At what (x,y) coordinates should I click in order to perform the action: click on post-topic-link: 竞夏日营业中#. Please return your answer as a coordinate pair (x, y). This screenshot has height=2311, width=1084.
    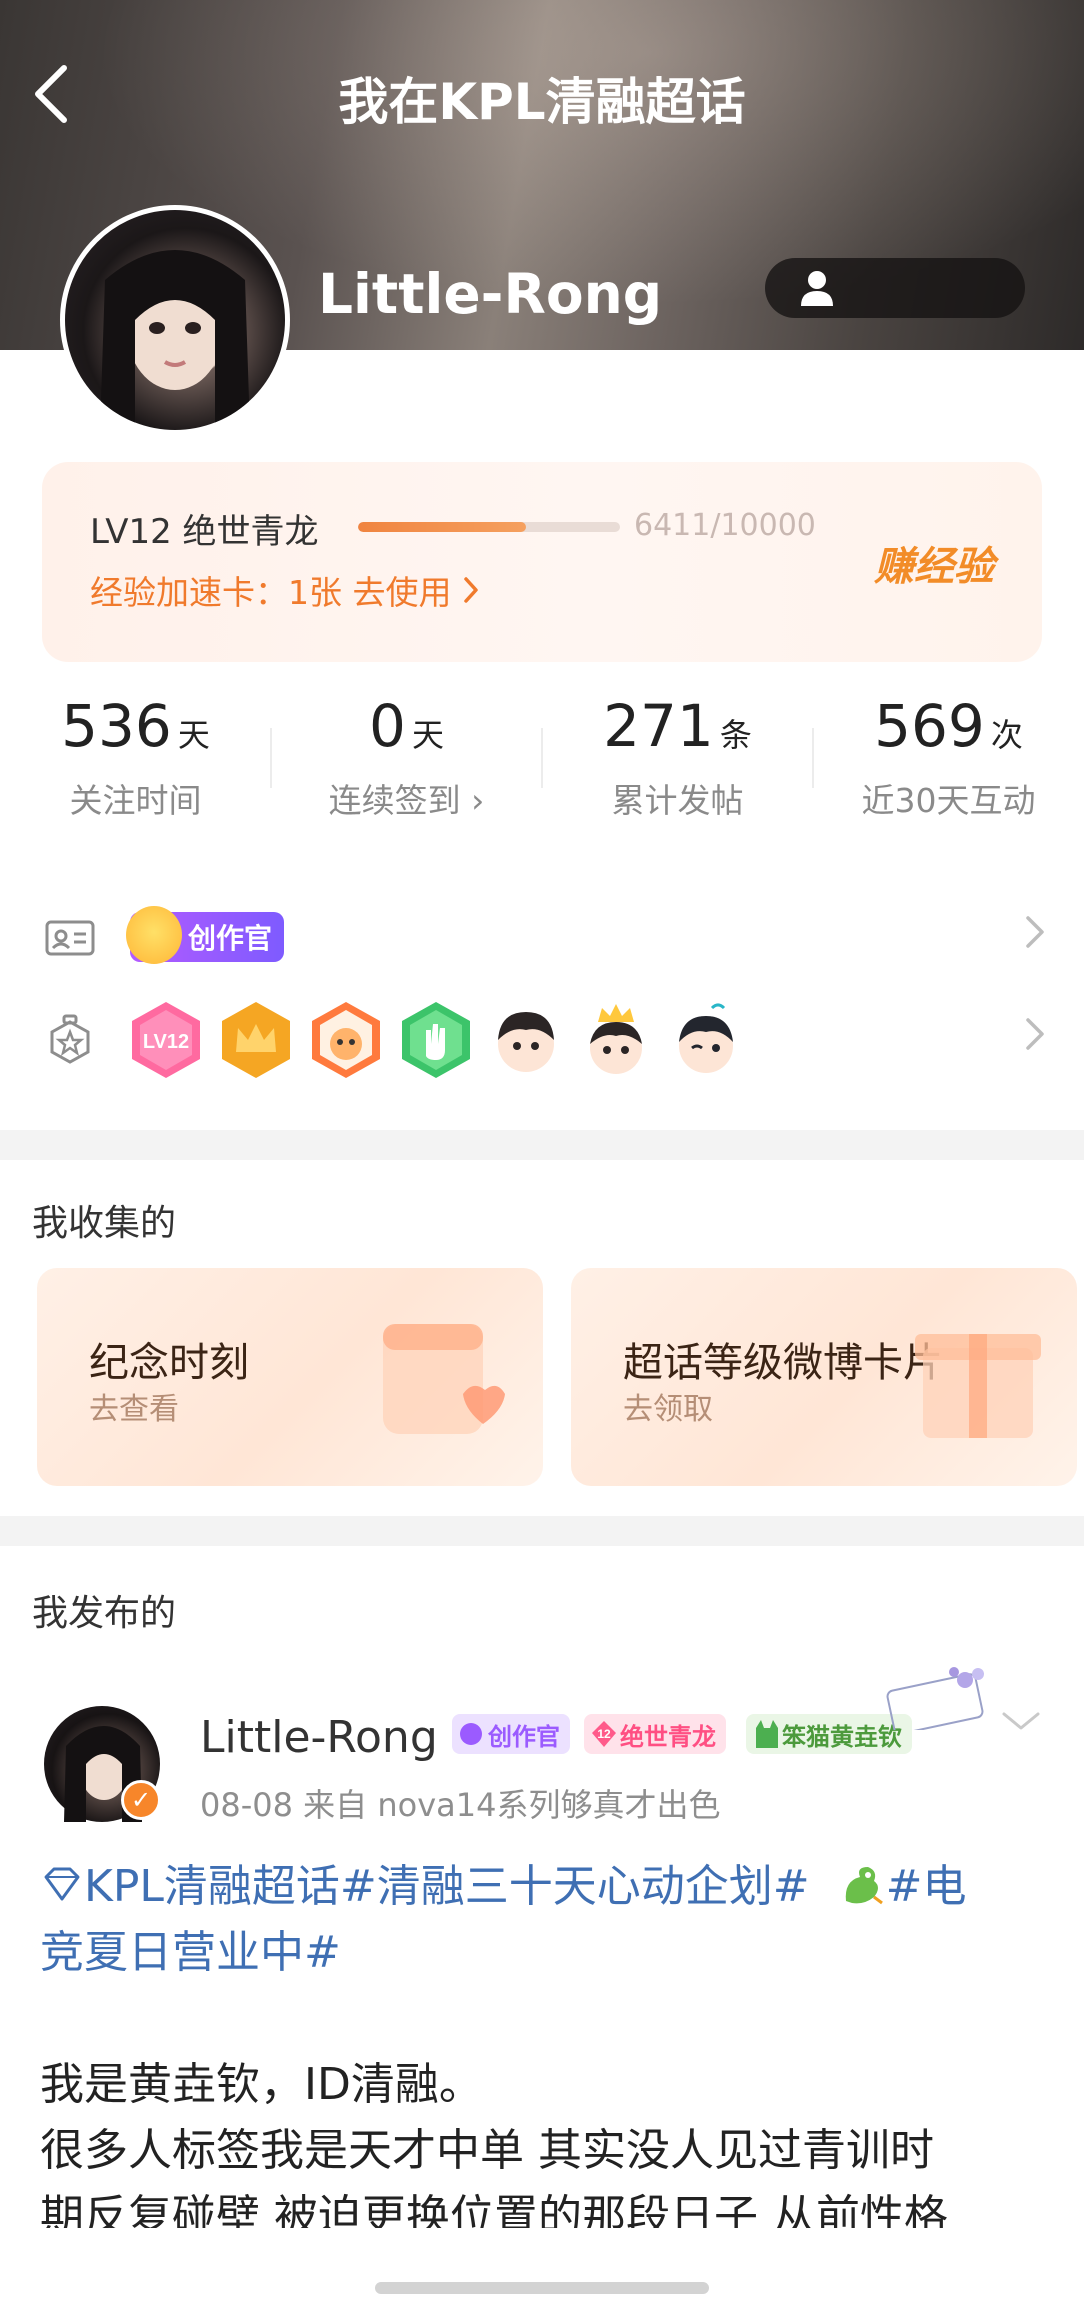
    Looking at the image, I should click on (545, 1953).